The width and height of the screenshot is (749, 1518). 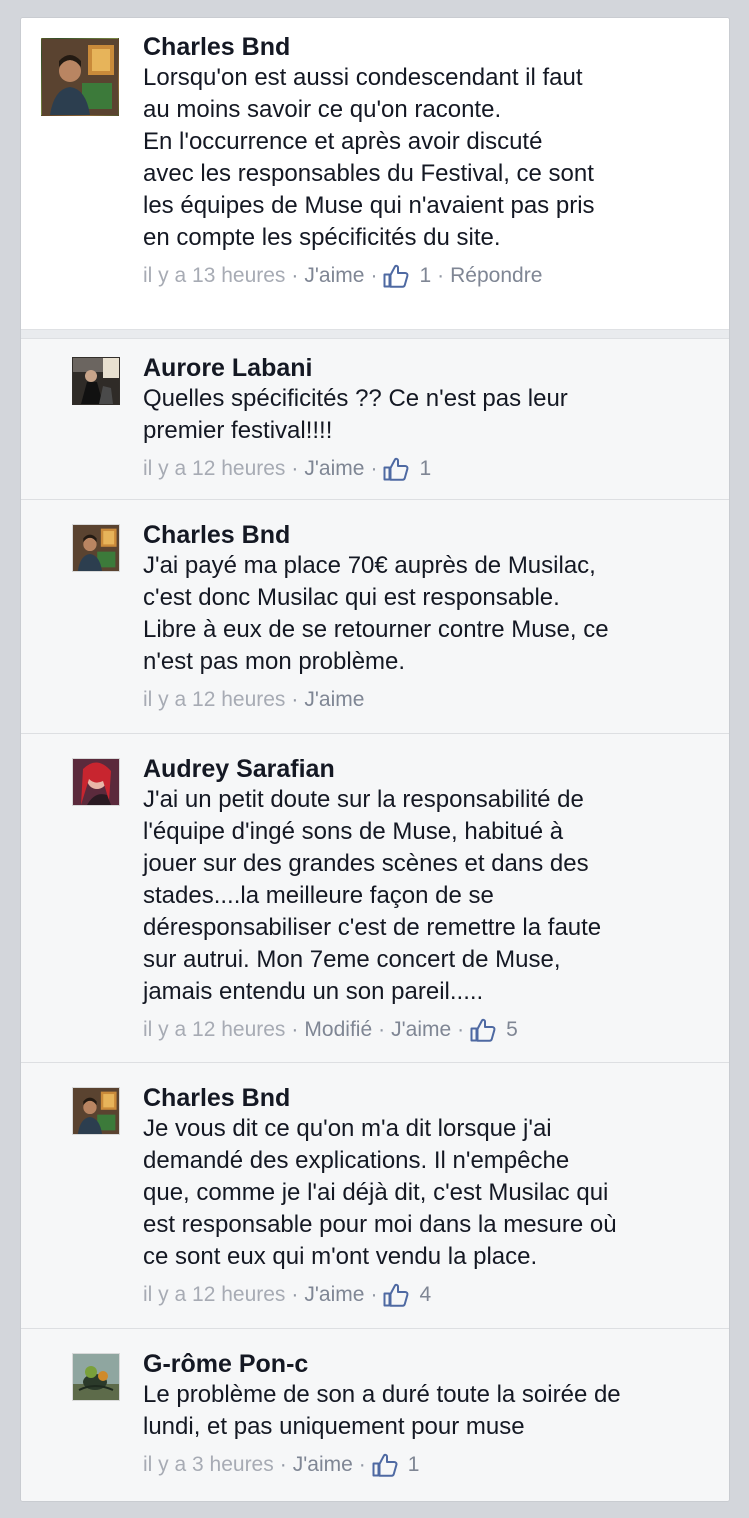 I want to click on like-count: 5, so click(x=512, y=1030).